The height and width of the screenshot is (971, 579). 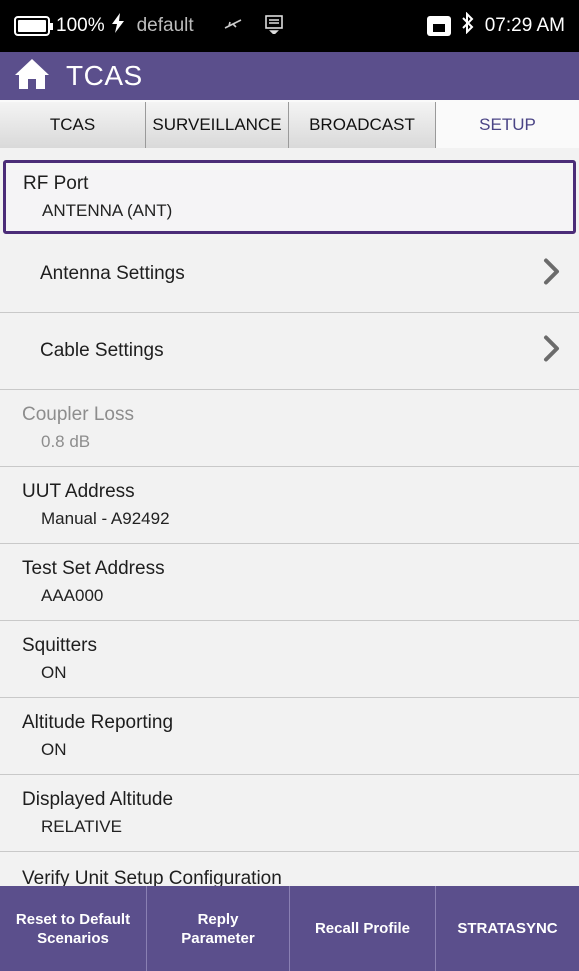 I want to click on displayed-altitude-label: Displayed Altitude, so click(x=98, y=799).